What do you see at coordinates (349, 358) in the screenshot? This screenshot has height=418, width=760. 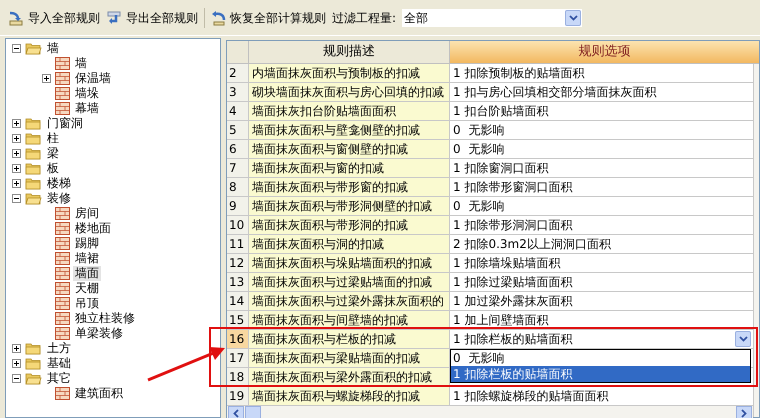 I see `table-cell: 墙面抹灰面积与梁贴墙面的扣减` at bounding box center [349, 358].